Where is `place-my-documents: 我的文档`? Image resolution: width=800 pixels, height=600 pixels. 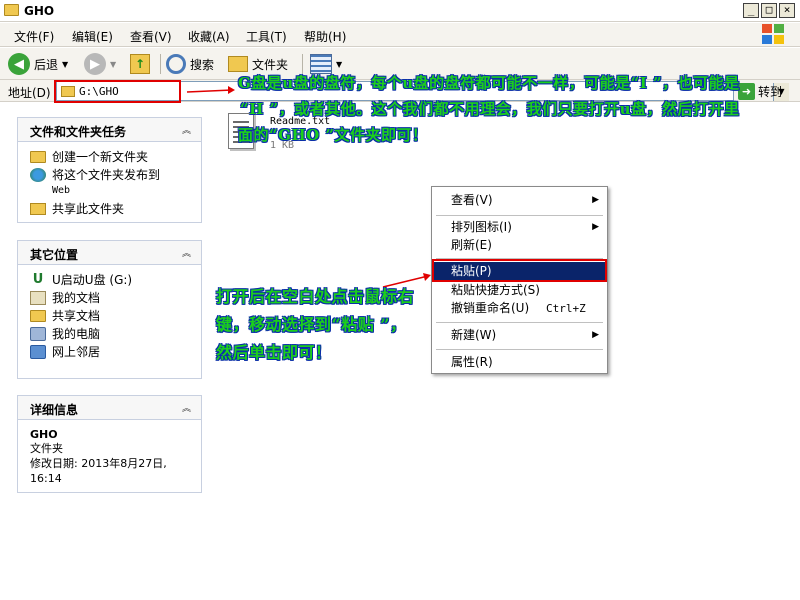
place-my-documents: 我的文档 is located at coordinates (115, 298).